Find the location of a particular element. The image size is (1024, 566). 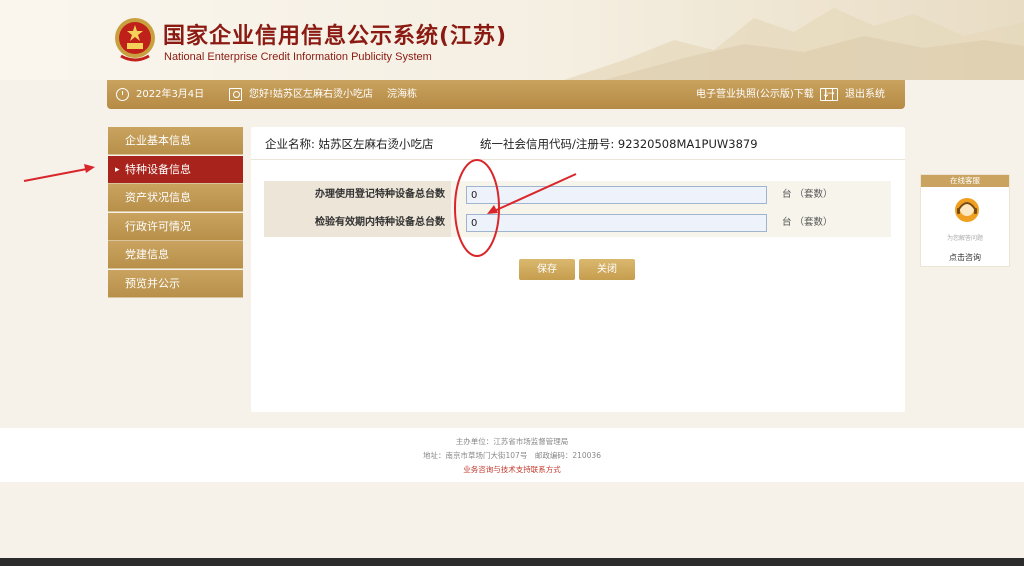

sidebar-item-admin-license: 行政许可情况 is located at coordinates (175, 226).